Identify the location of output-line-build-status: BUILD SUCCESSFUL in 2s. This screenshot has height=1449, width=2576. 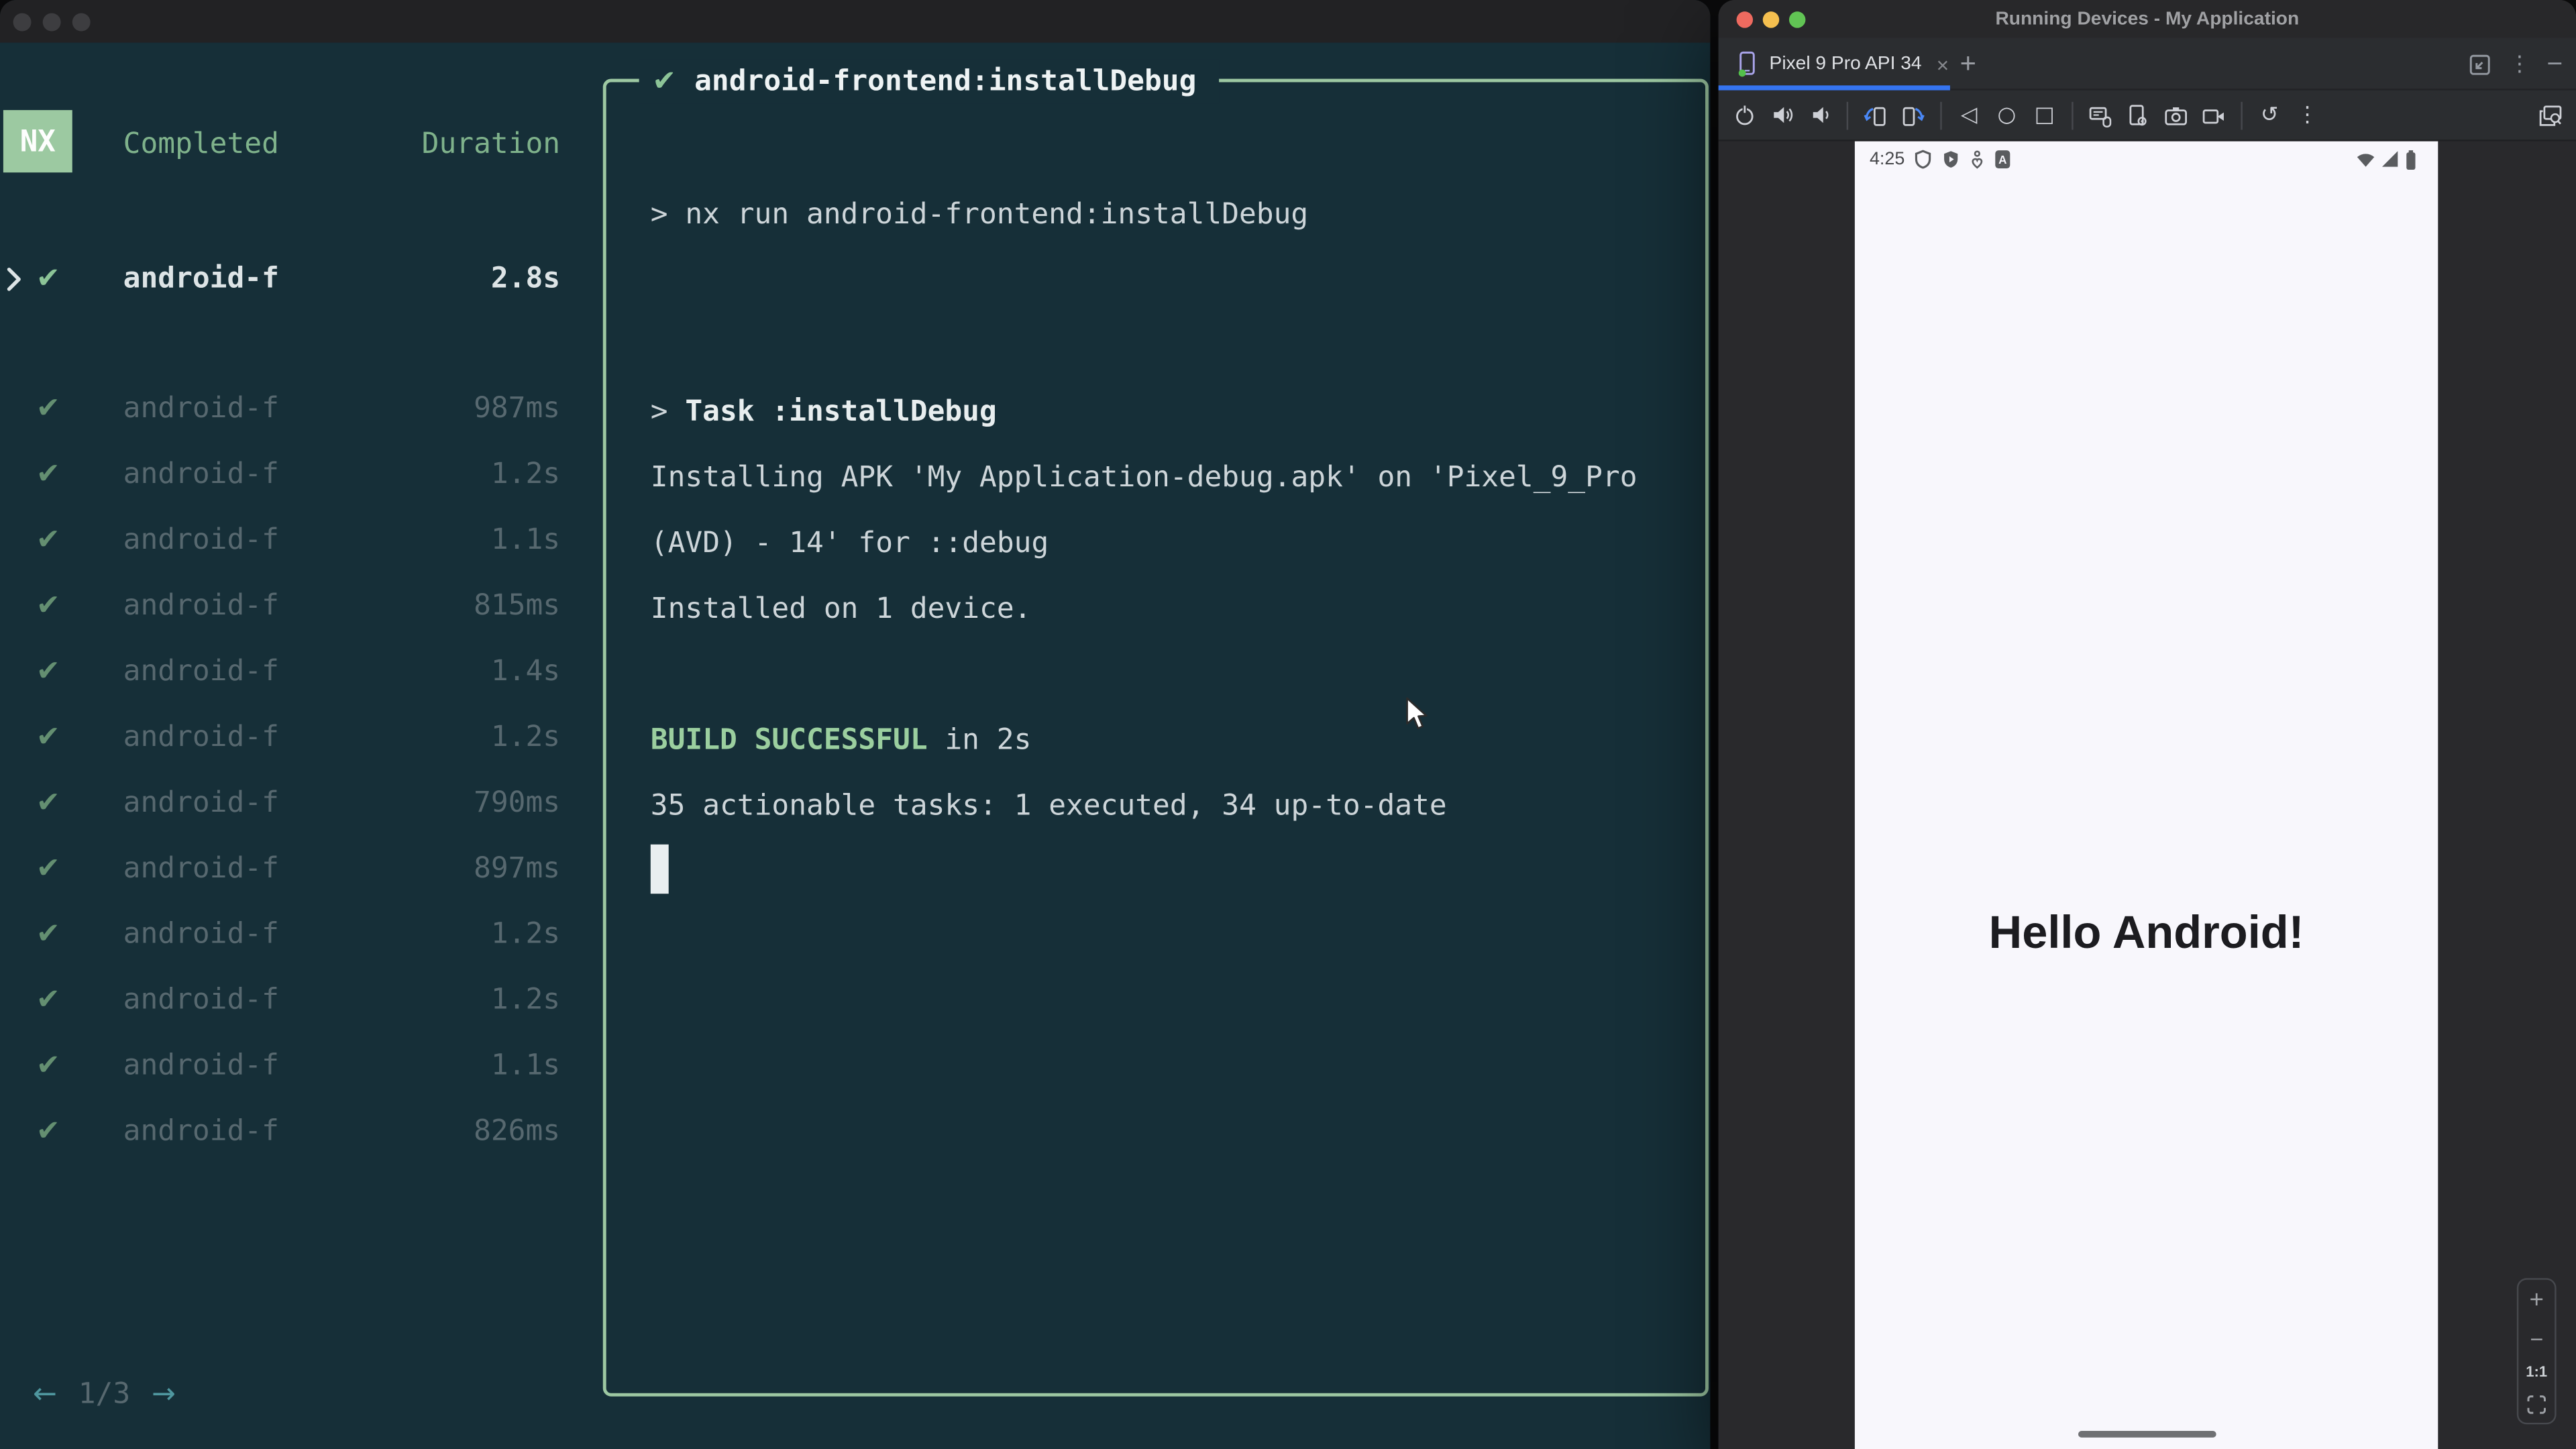
(841, 741).